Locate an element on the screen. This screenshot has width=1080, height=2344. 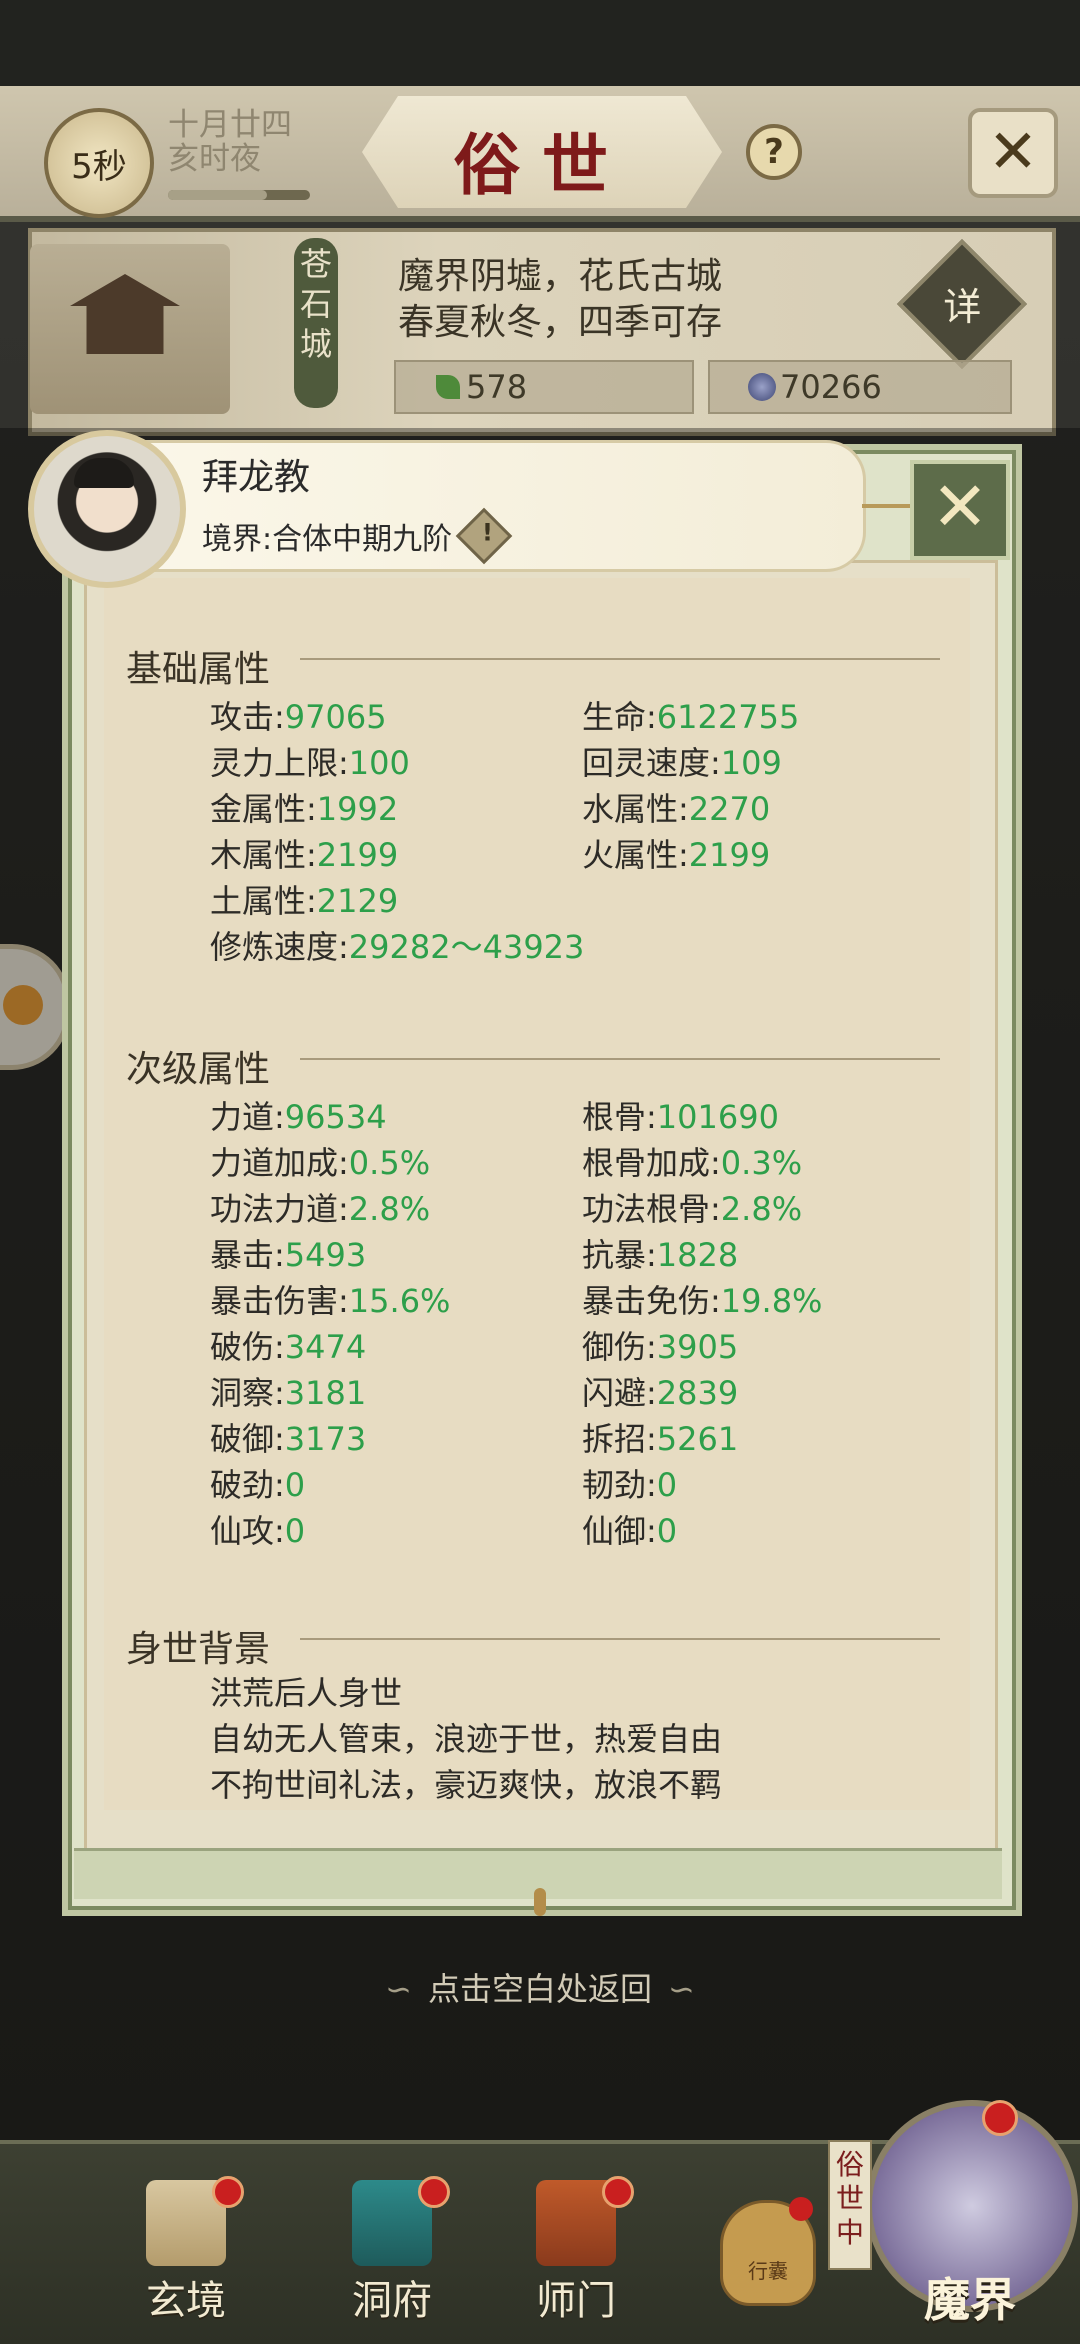
nav-dongfu: 洞府 is located at coordinates (392, 2253).